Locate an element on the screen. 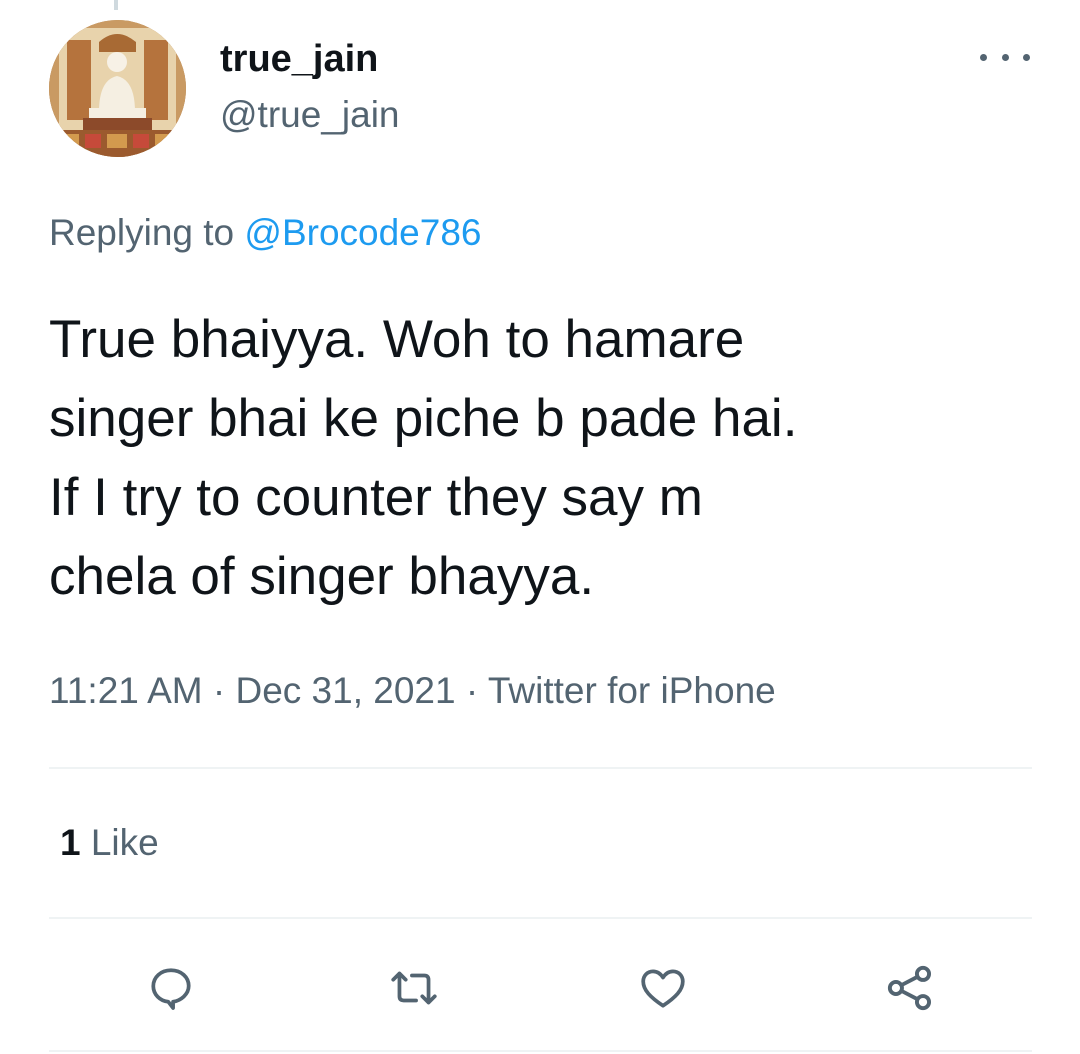  like-button is located at coordinates (663, 988).